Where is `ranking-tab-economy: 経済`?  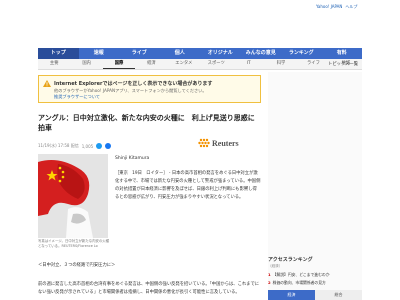 ranking-tab-economy: 経済 is located at coordinates (291, 295).